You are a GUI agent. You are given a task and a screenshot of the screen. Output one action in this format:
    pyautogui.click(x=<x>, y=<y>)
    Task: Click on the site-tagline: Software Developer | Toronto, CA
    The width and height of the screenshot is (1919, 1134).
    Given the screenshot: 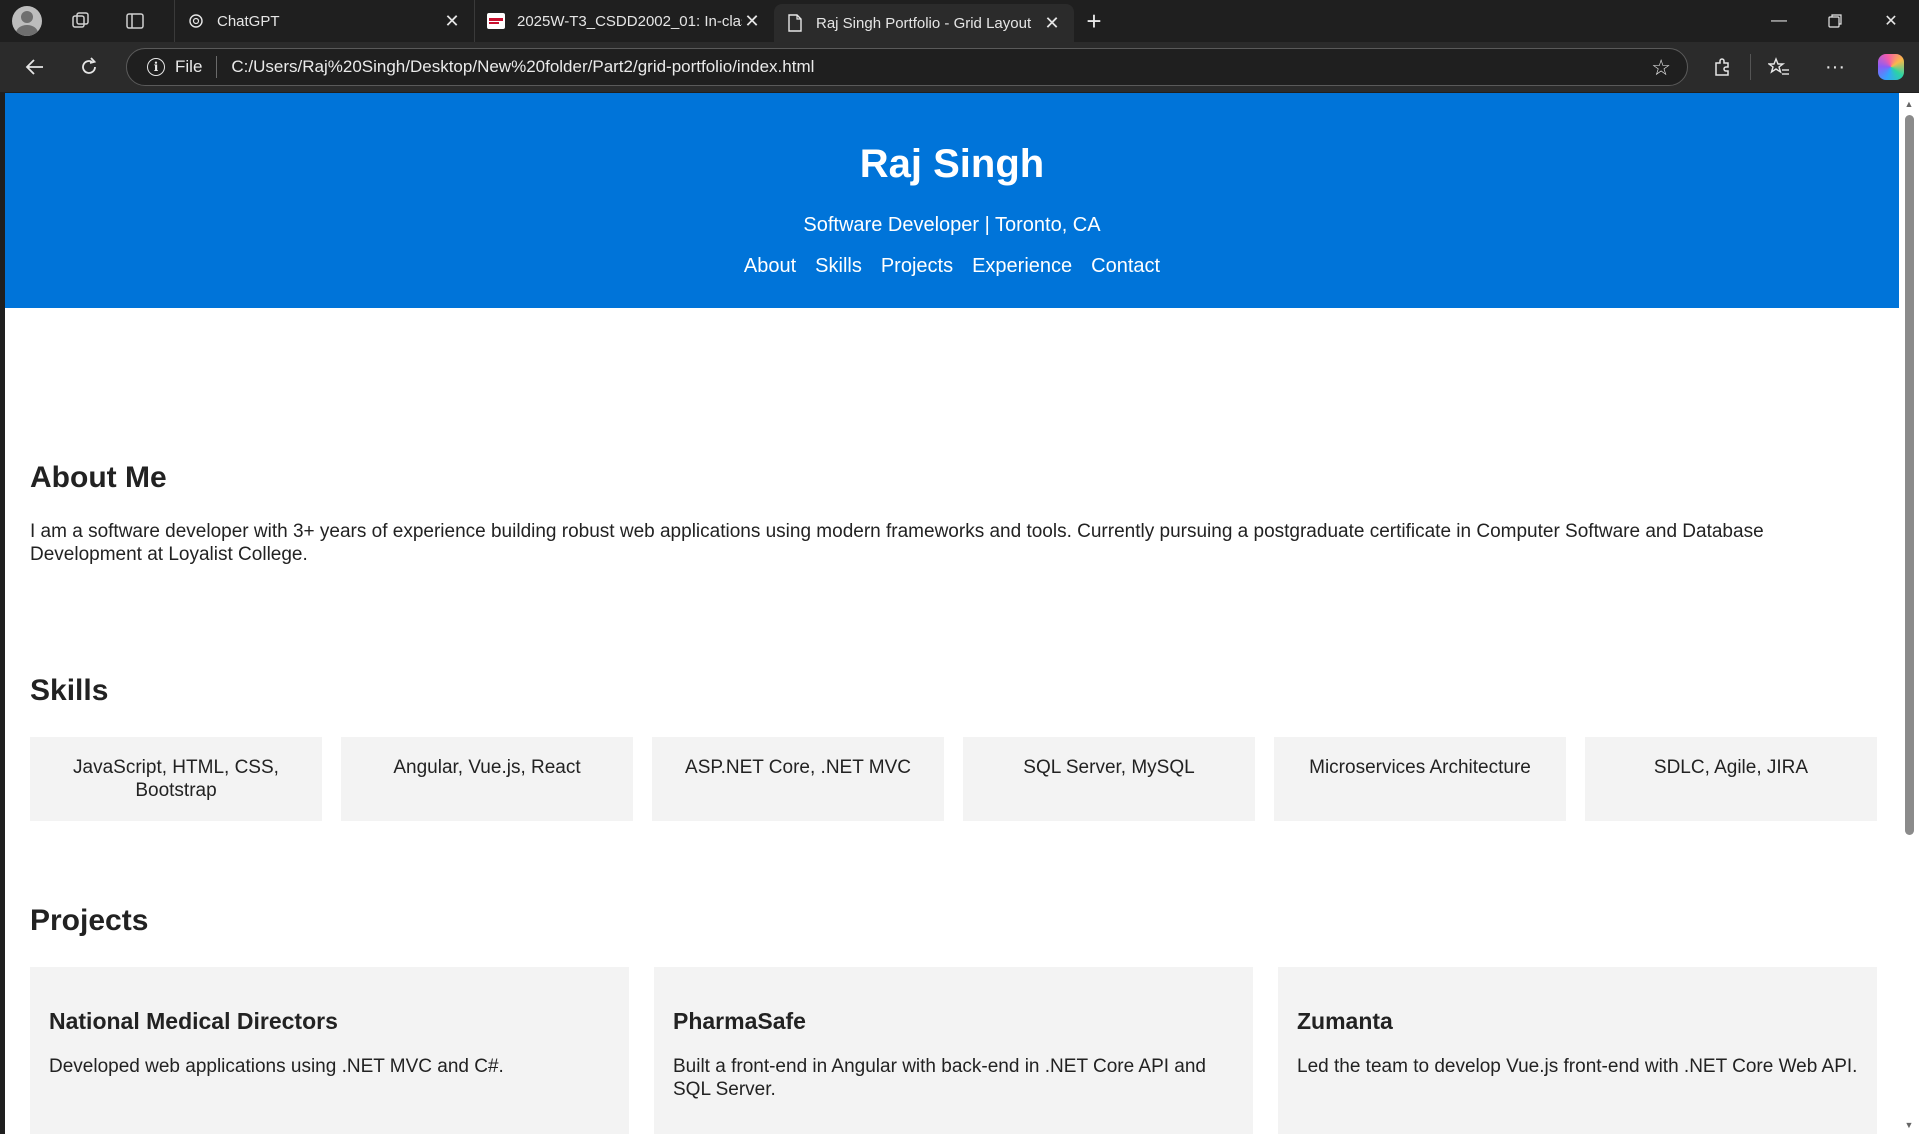 What is the action you would take?
    pyautogui.click(x=952, y=225)
    